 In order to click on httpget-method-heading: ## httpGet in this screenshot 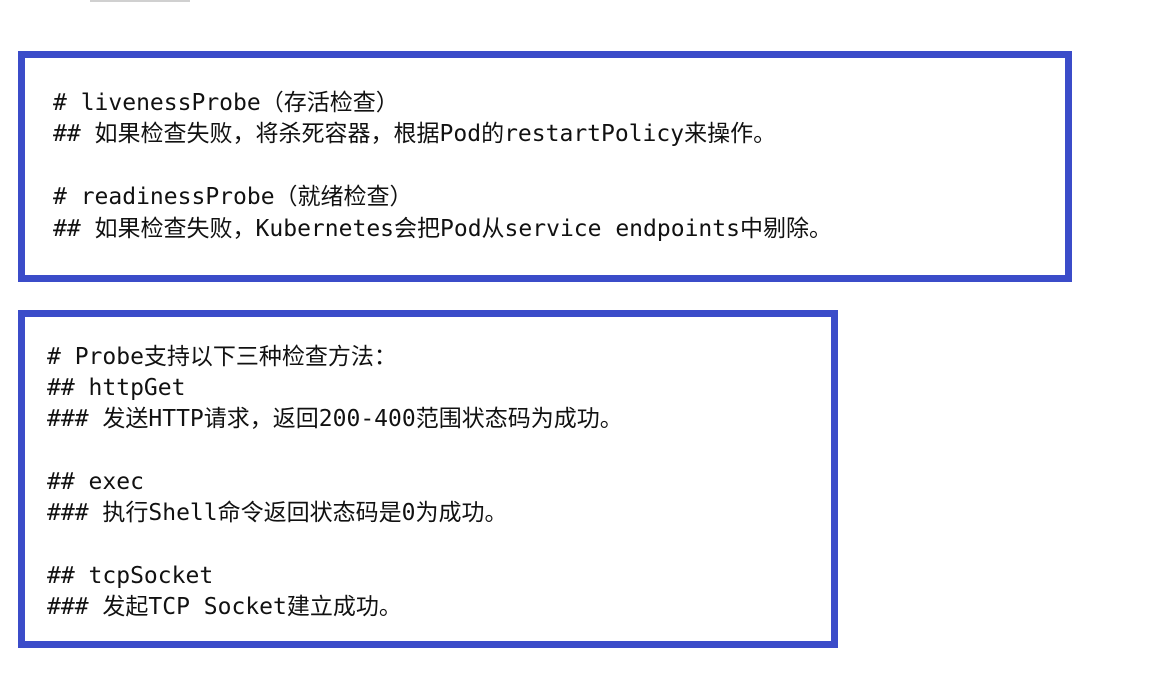, I will do `click(116, 388)`.